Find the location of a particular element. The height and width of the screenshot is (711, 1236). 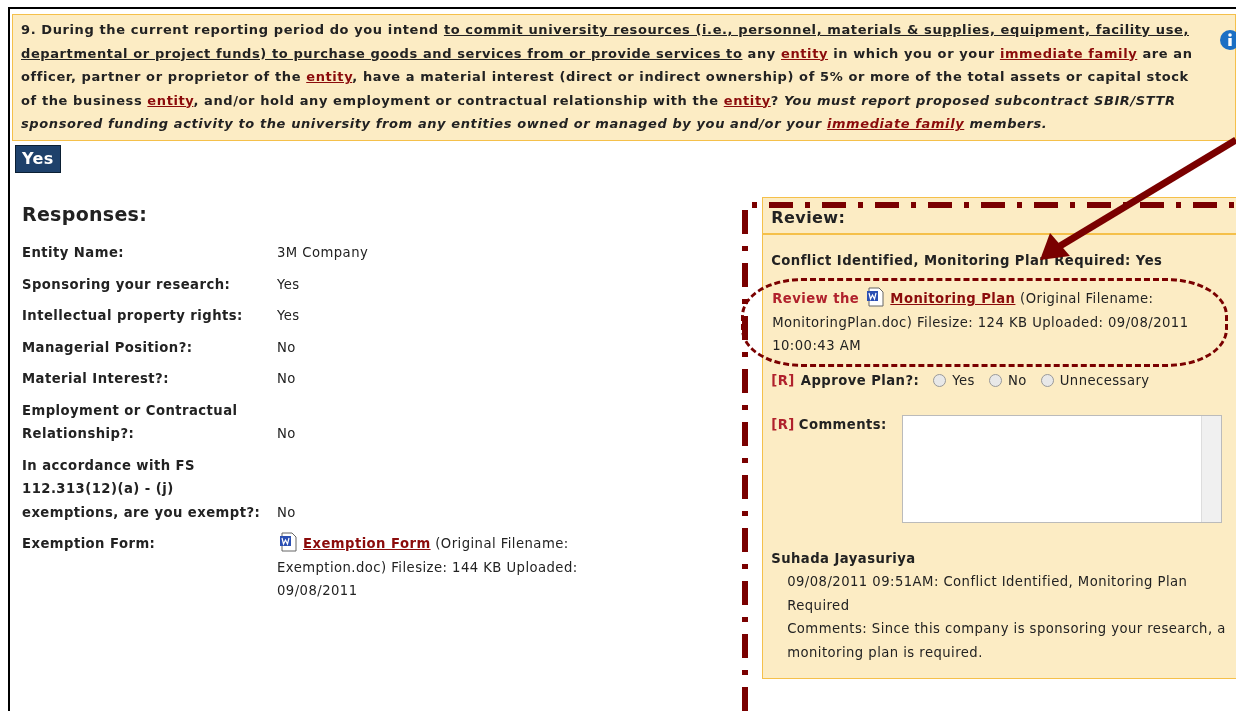

option-label: Unnecessary is located at coordinates (1104, 381).